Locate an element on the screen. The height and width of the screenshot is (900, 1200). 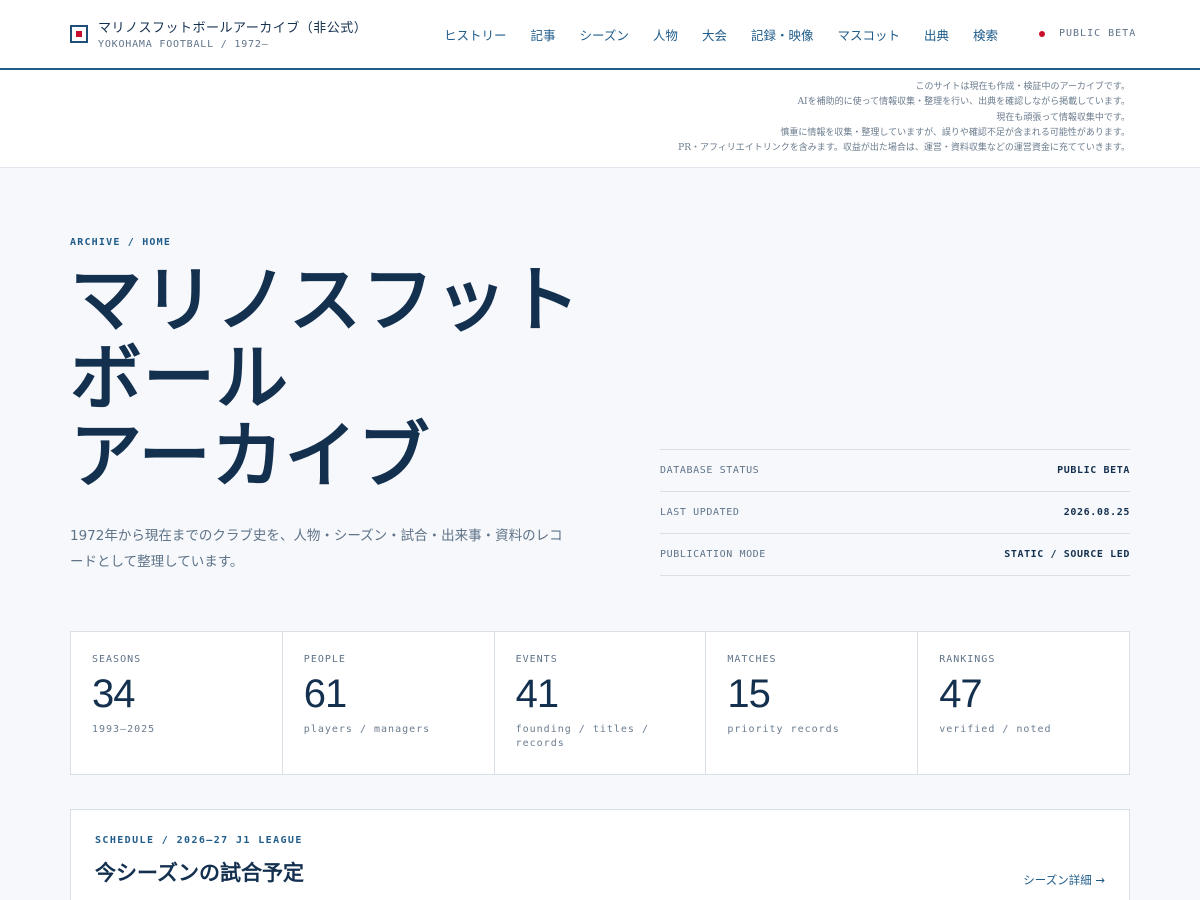
site-logo-icon is located at coordinates (79, 34).